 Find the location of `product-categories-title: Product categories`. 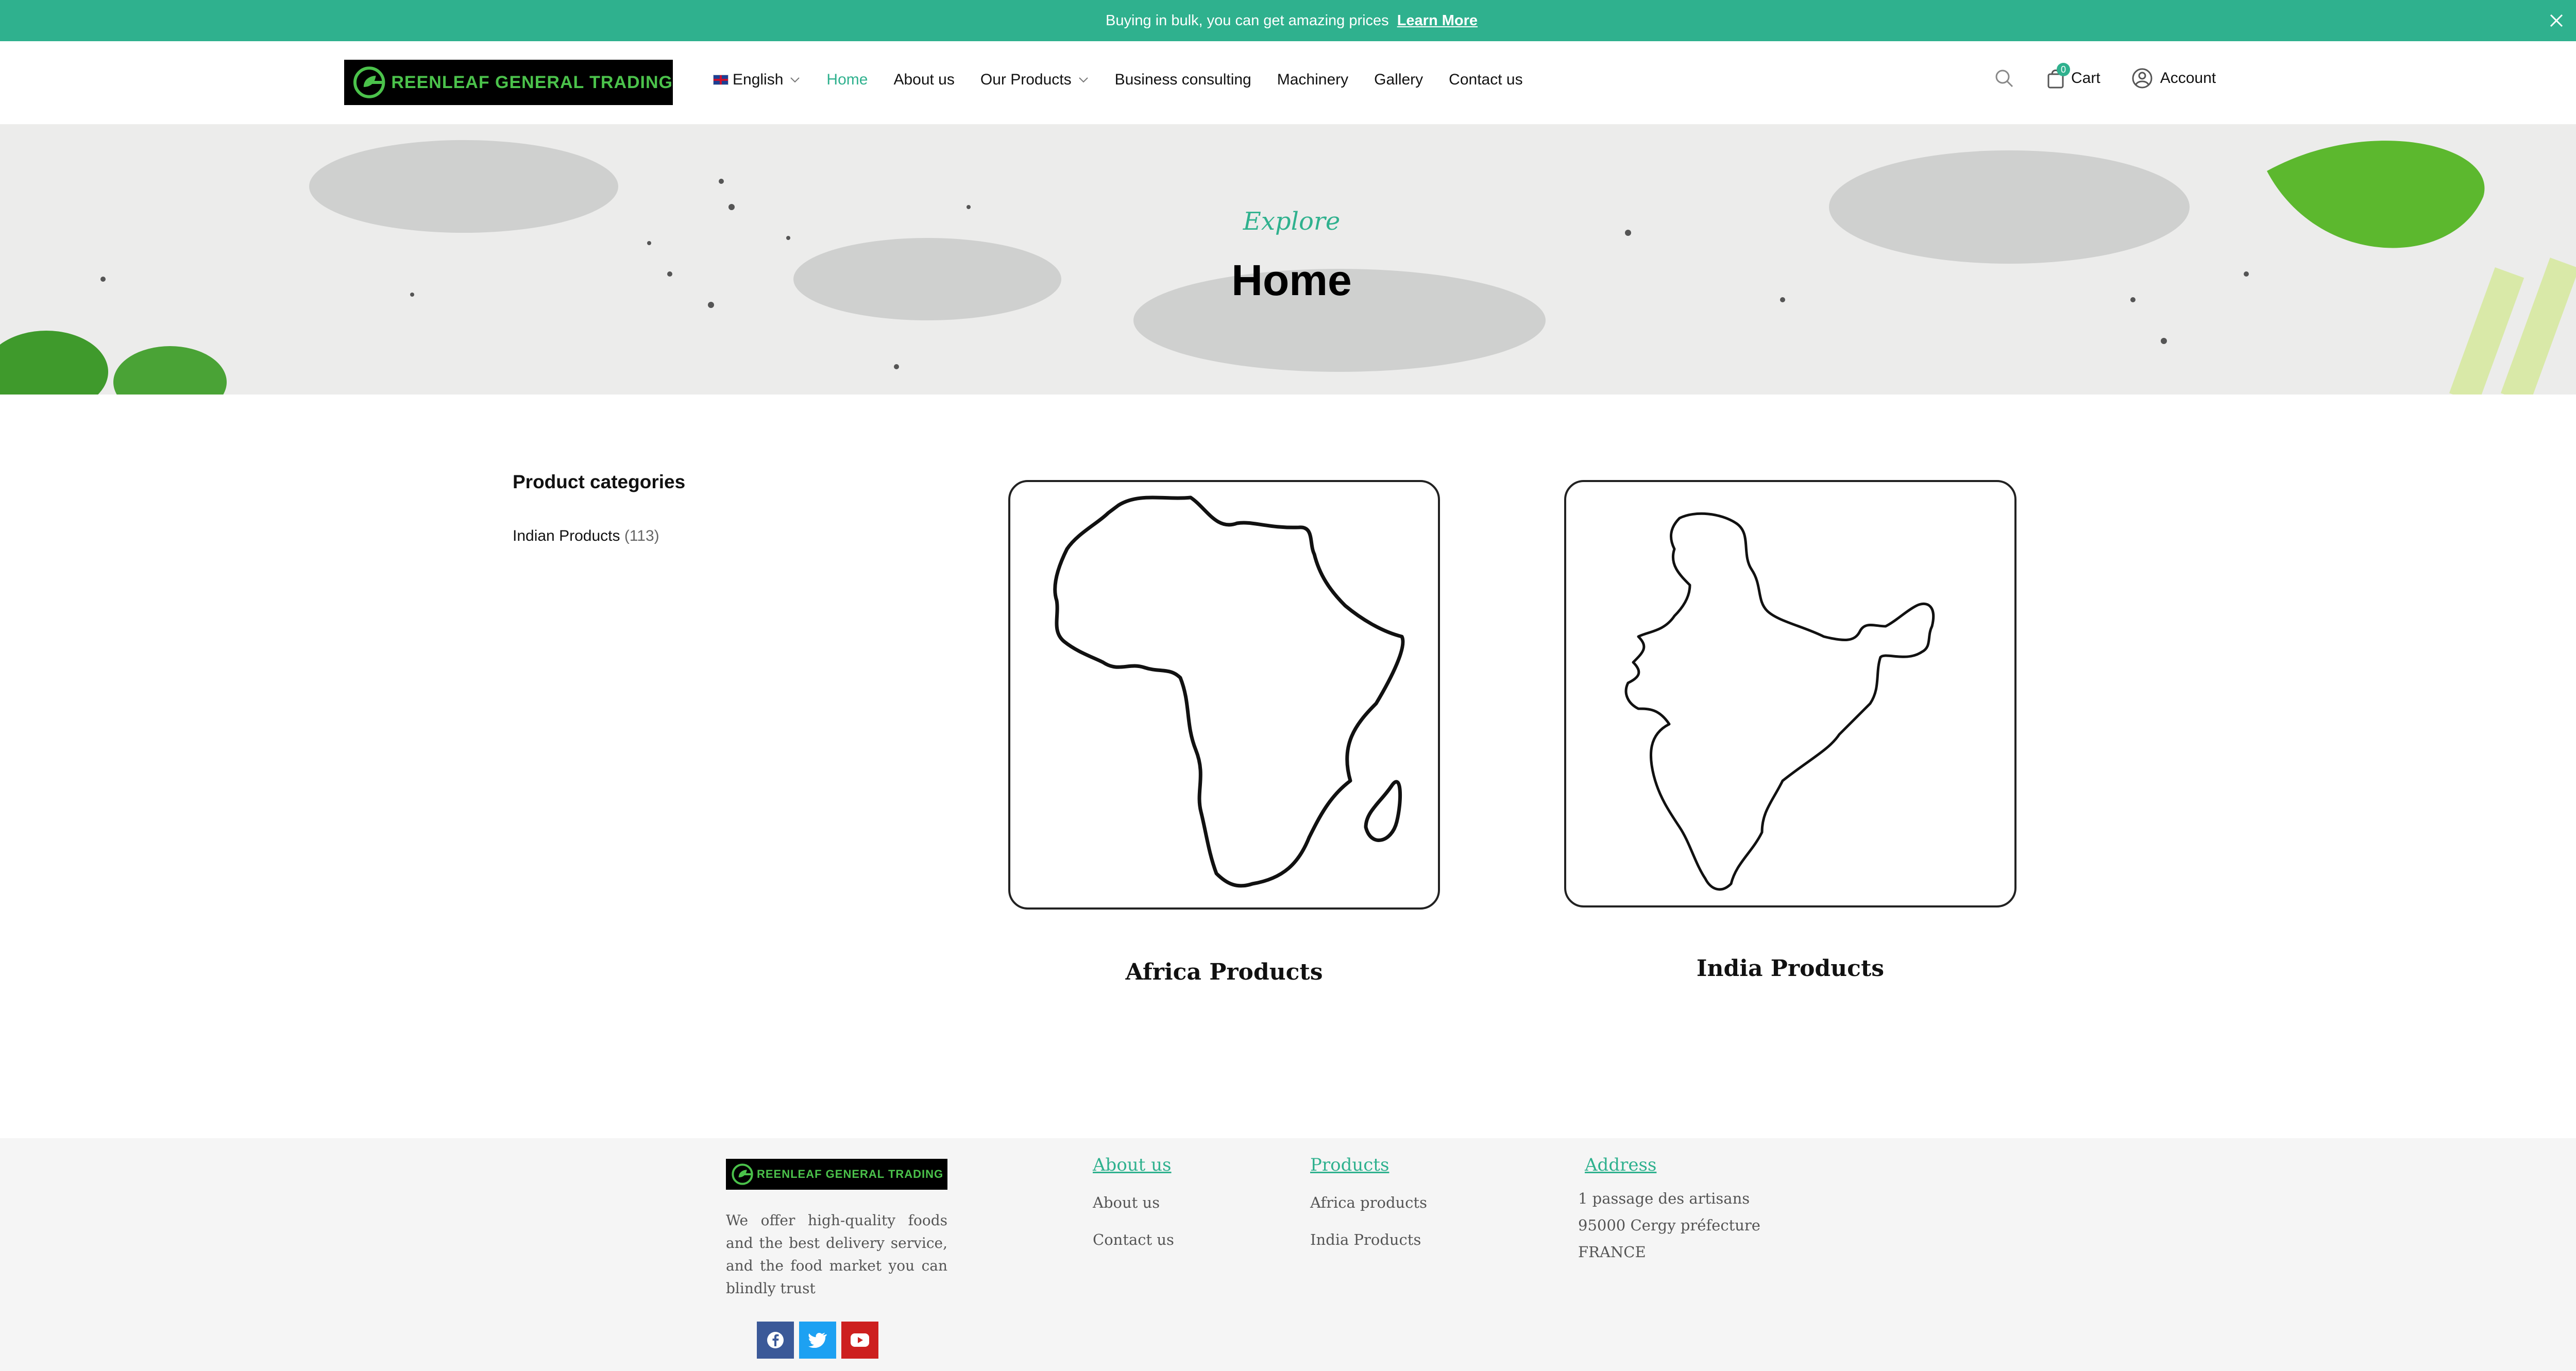

product-categories-title: Product categories is located at coordinates (600, 481).